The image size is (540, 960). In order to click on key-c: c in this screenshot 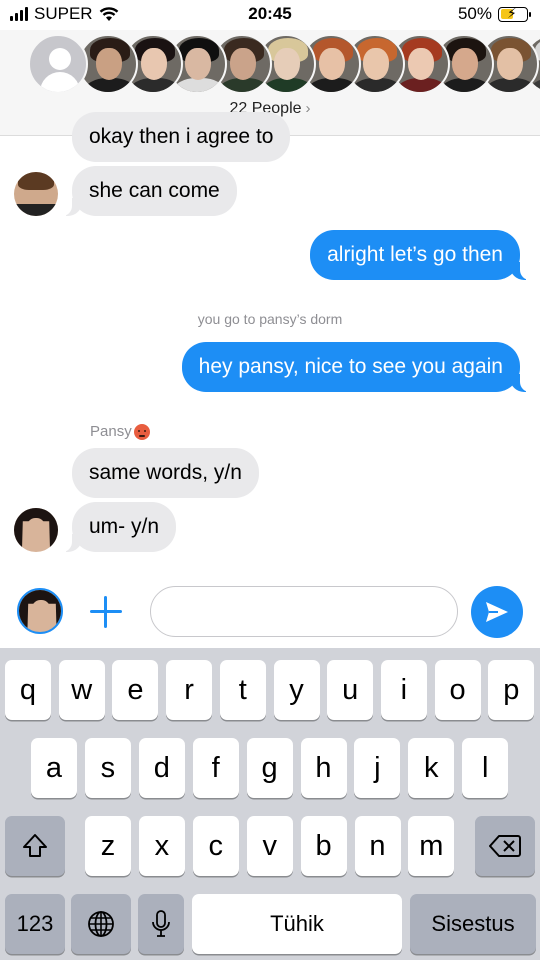, I will do `click(215, 846)`.